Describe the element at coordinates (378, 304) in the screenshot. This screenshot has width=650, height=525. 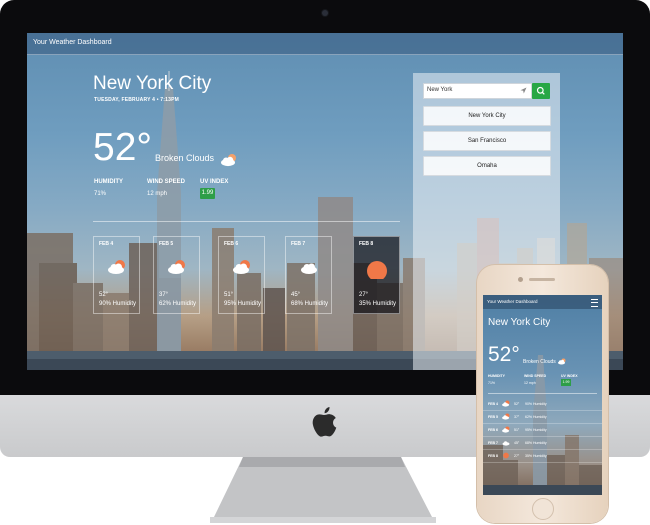
I see `forecast-humidity: 35% Humidity` at that location.